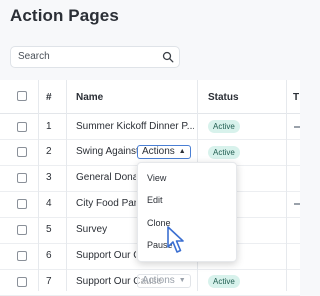 The image size is (320, 296). Describe the element at coordinates (49, 281) in the screenshot. I see `row-number: 7` at that location.